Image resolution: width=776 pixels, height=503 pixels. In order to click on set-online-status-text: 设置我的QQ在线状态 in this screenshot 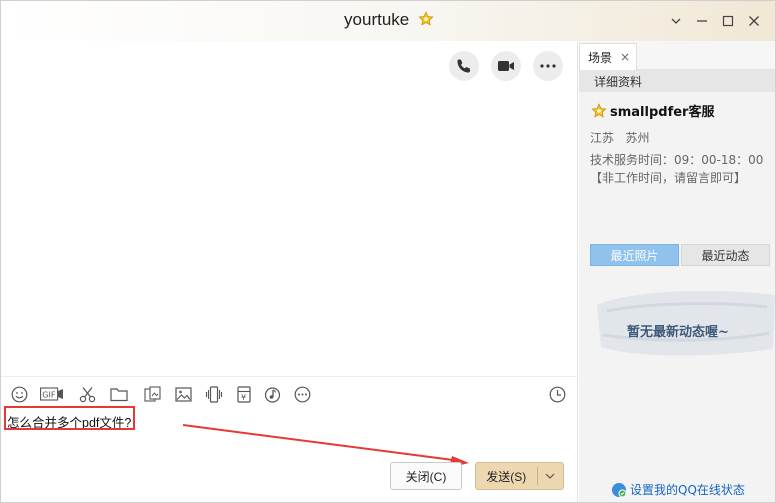, I will do `click(687, 490)`.